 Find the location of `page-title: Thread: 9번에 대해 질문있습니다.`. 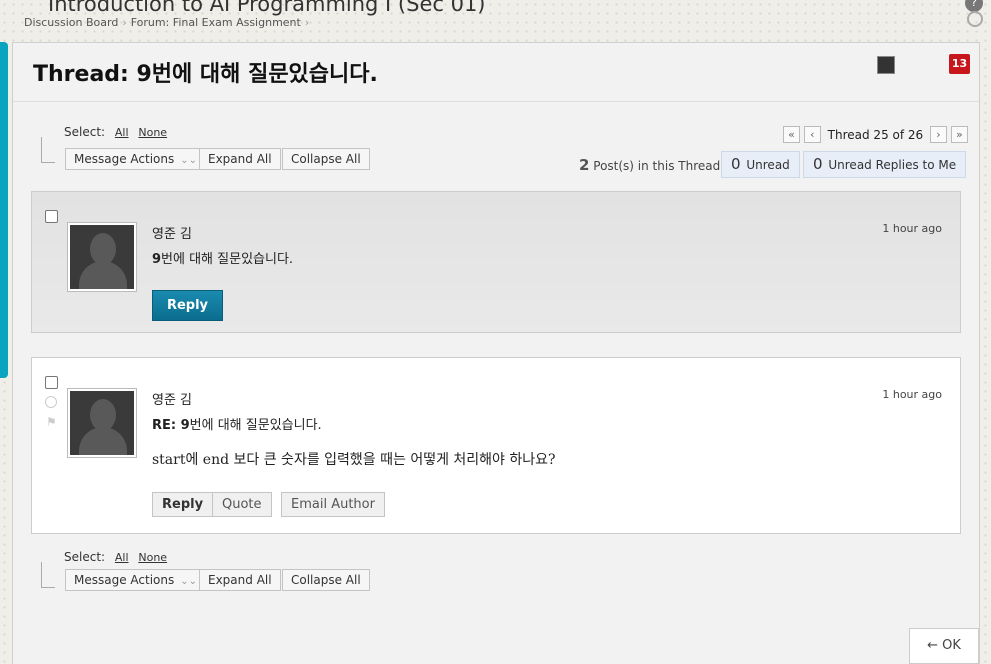

page-title: Thread: 9번에 대해 질문있습니다. is located at coordinates (205, 74).